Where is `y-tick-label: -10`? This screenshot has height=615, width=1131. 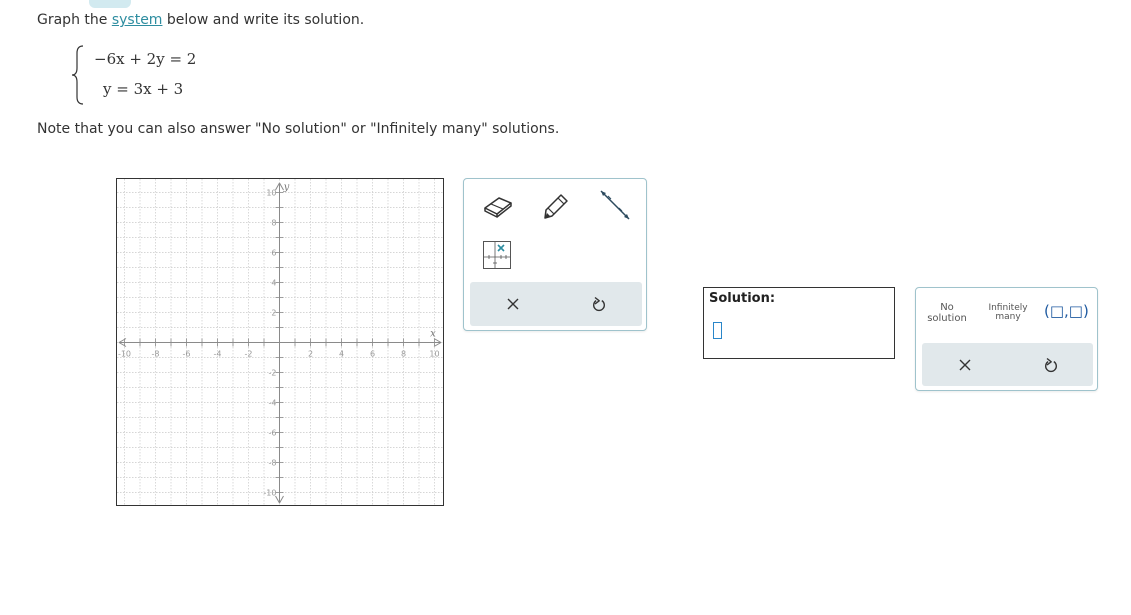
y-tick-label: -10 is located at coordinates (269, 493).